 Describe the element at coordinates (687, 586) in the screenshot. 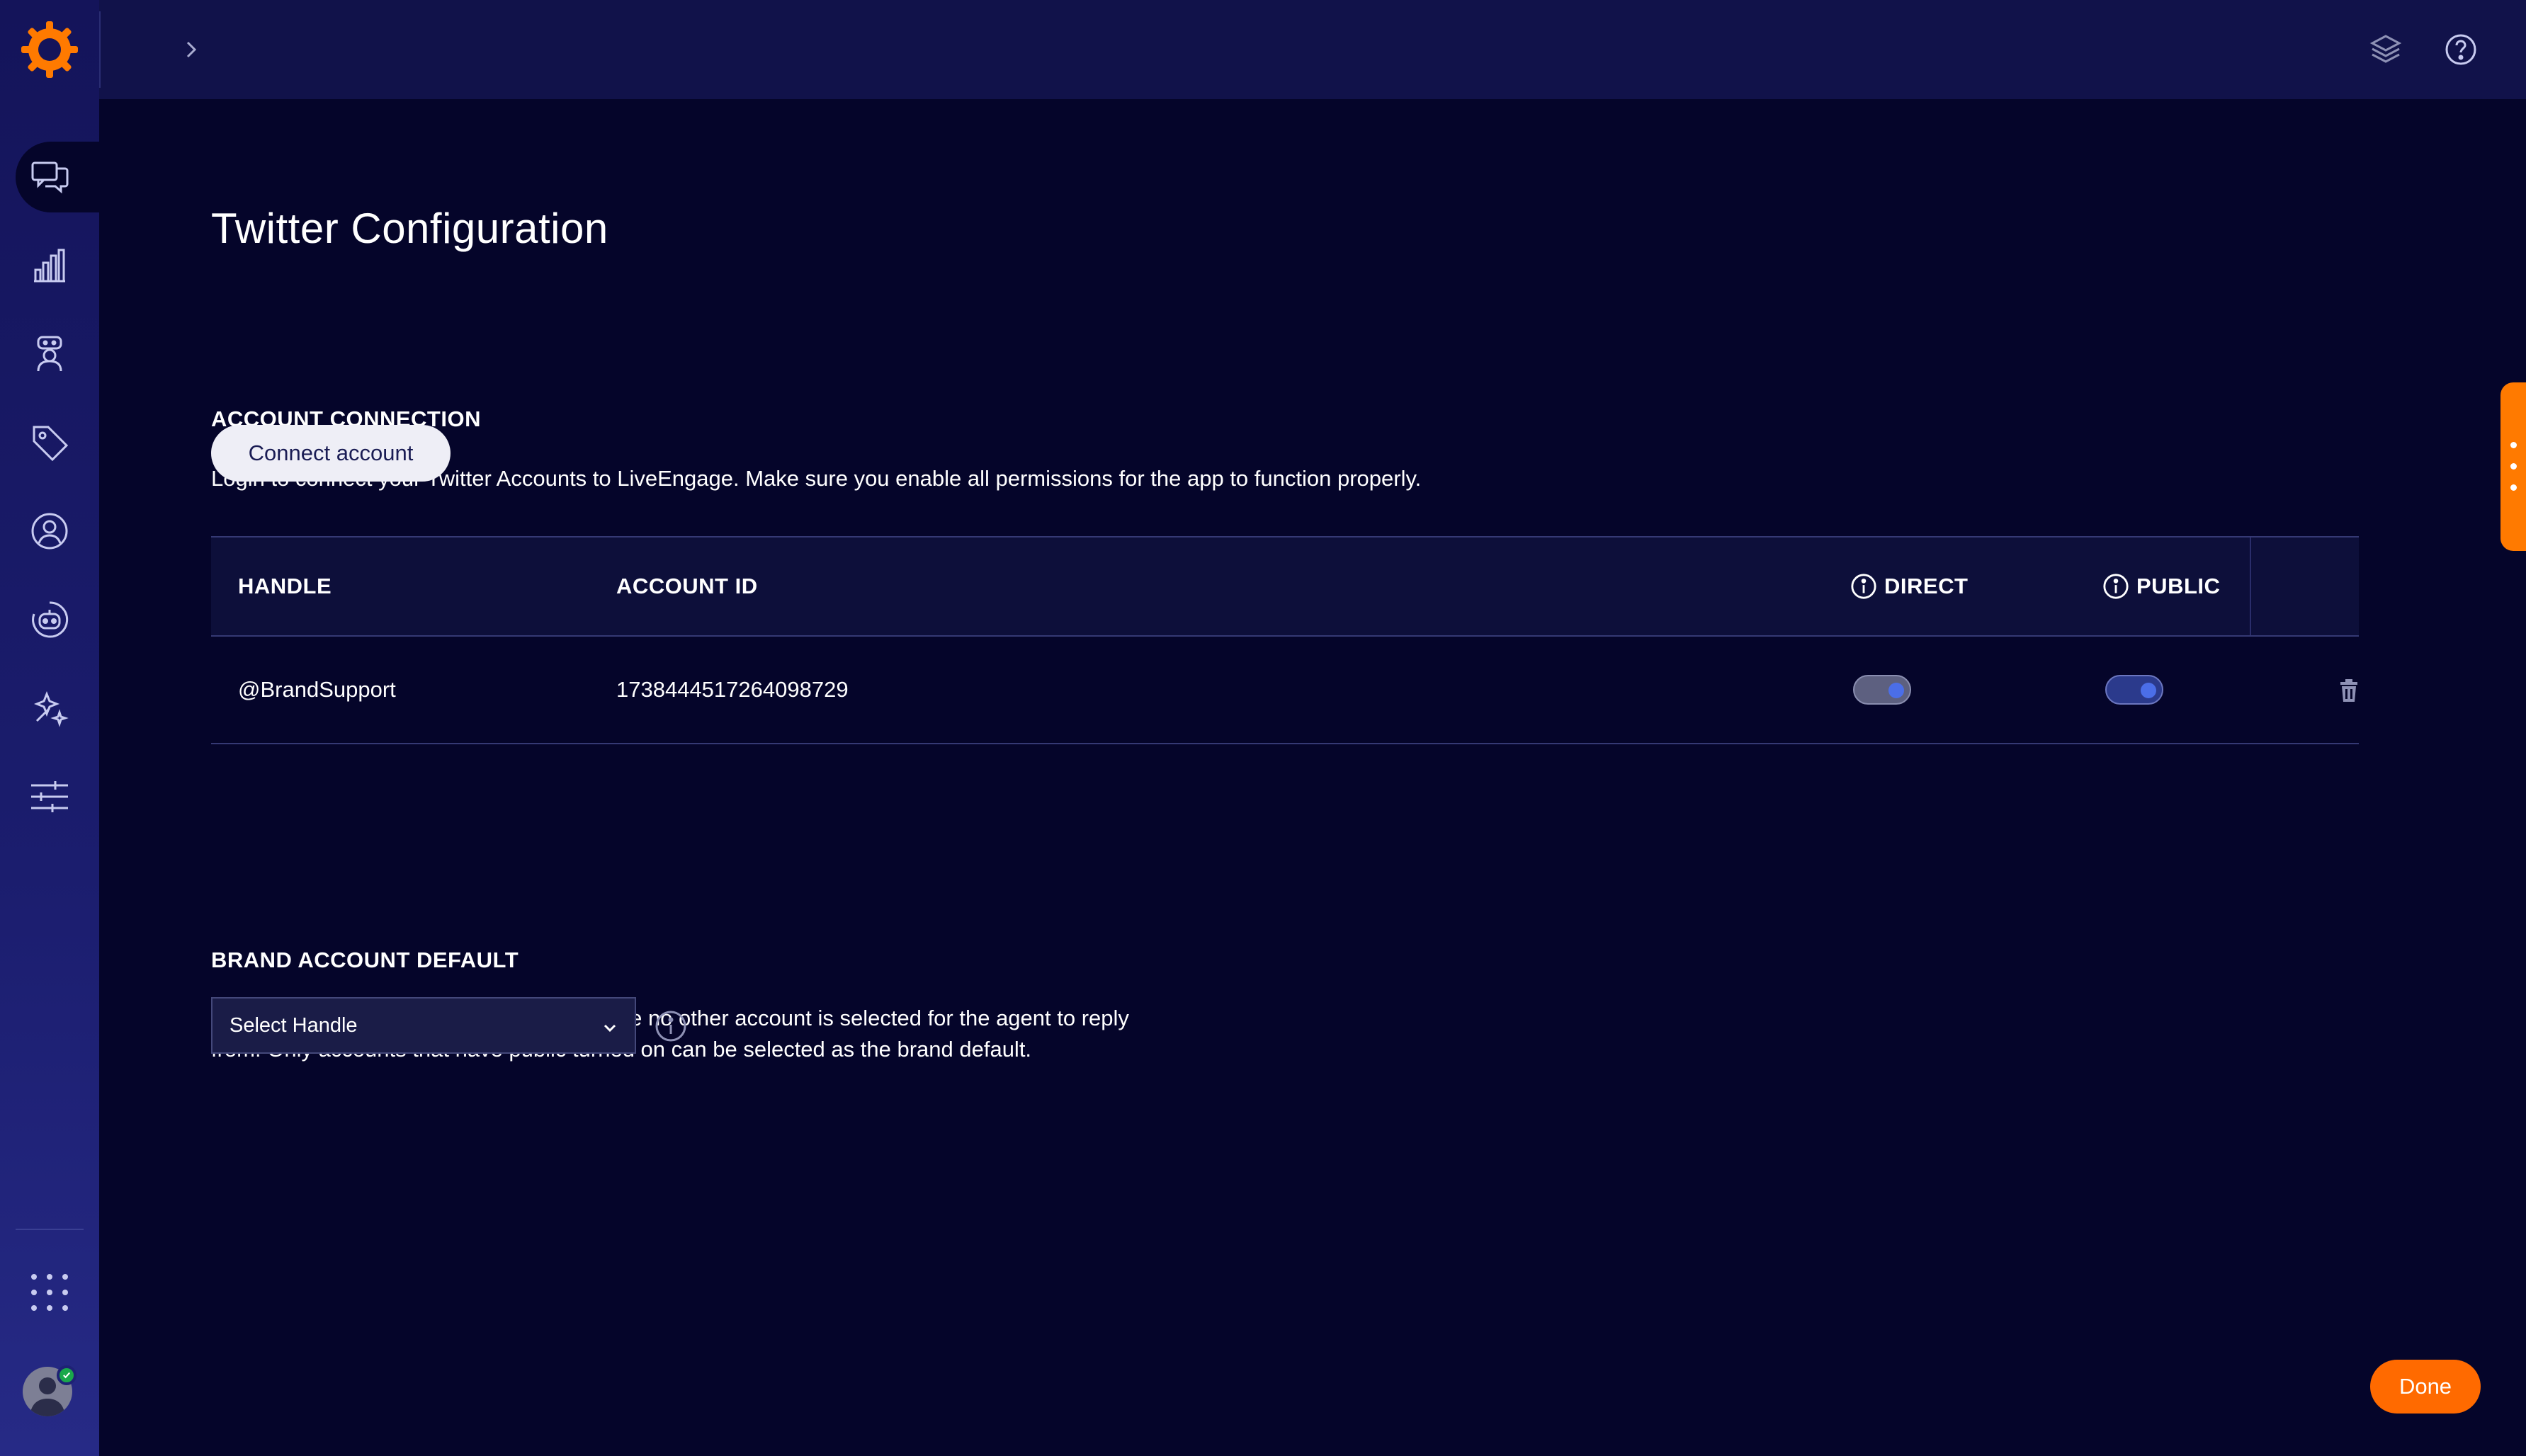

I see `column-header-account-id: ACCOUNT ID` at that location.